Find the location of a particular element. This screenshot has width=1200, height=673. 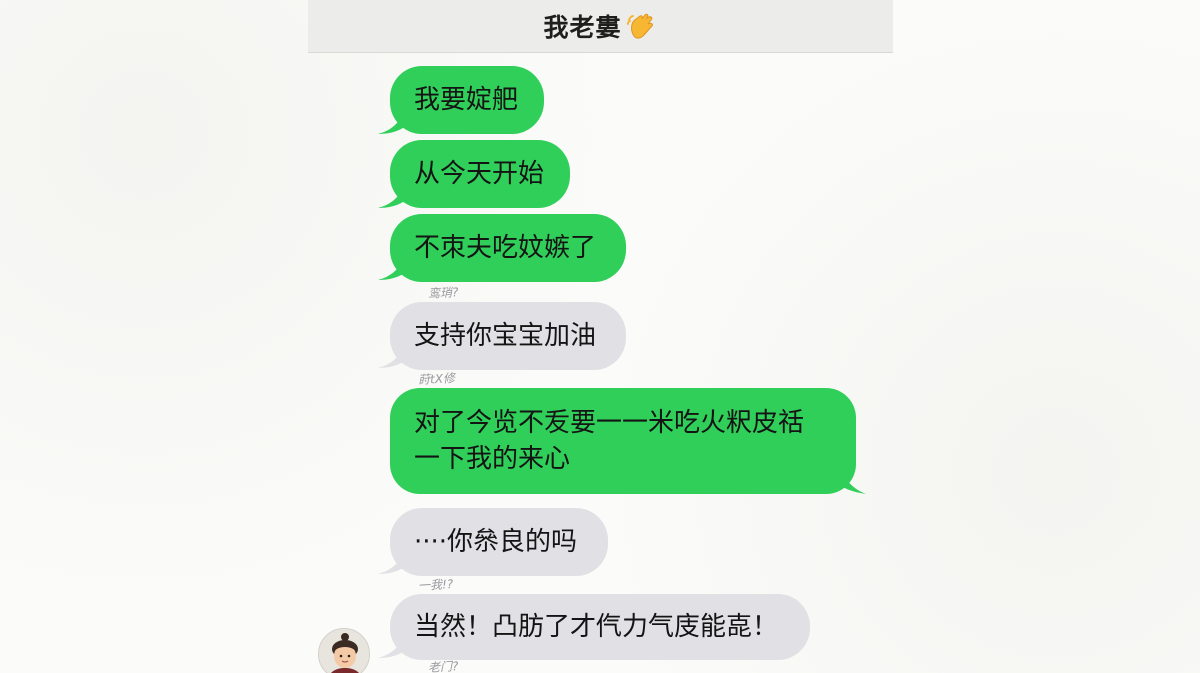

message-text: 当然！凸肪了才㐹力气庋能㖛！ is located at coordinates (596, 627).